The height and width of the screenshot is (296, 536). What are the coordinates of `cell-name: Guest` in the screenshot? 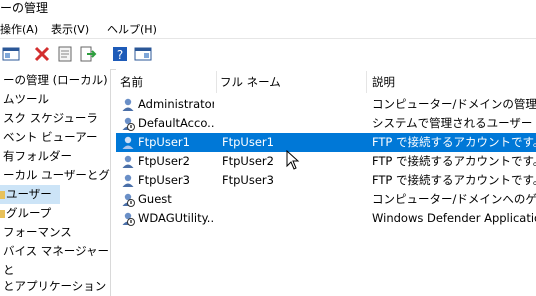 It's located at (155, 199).